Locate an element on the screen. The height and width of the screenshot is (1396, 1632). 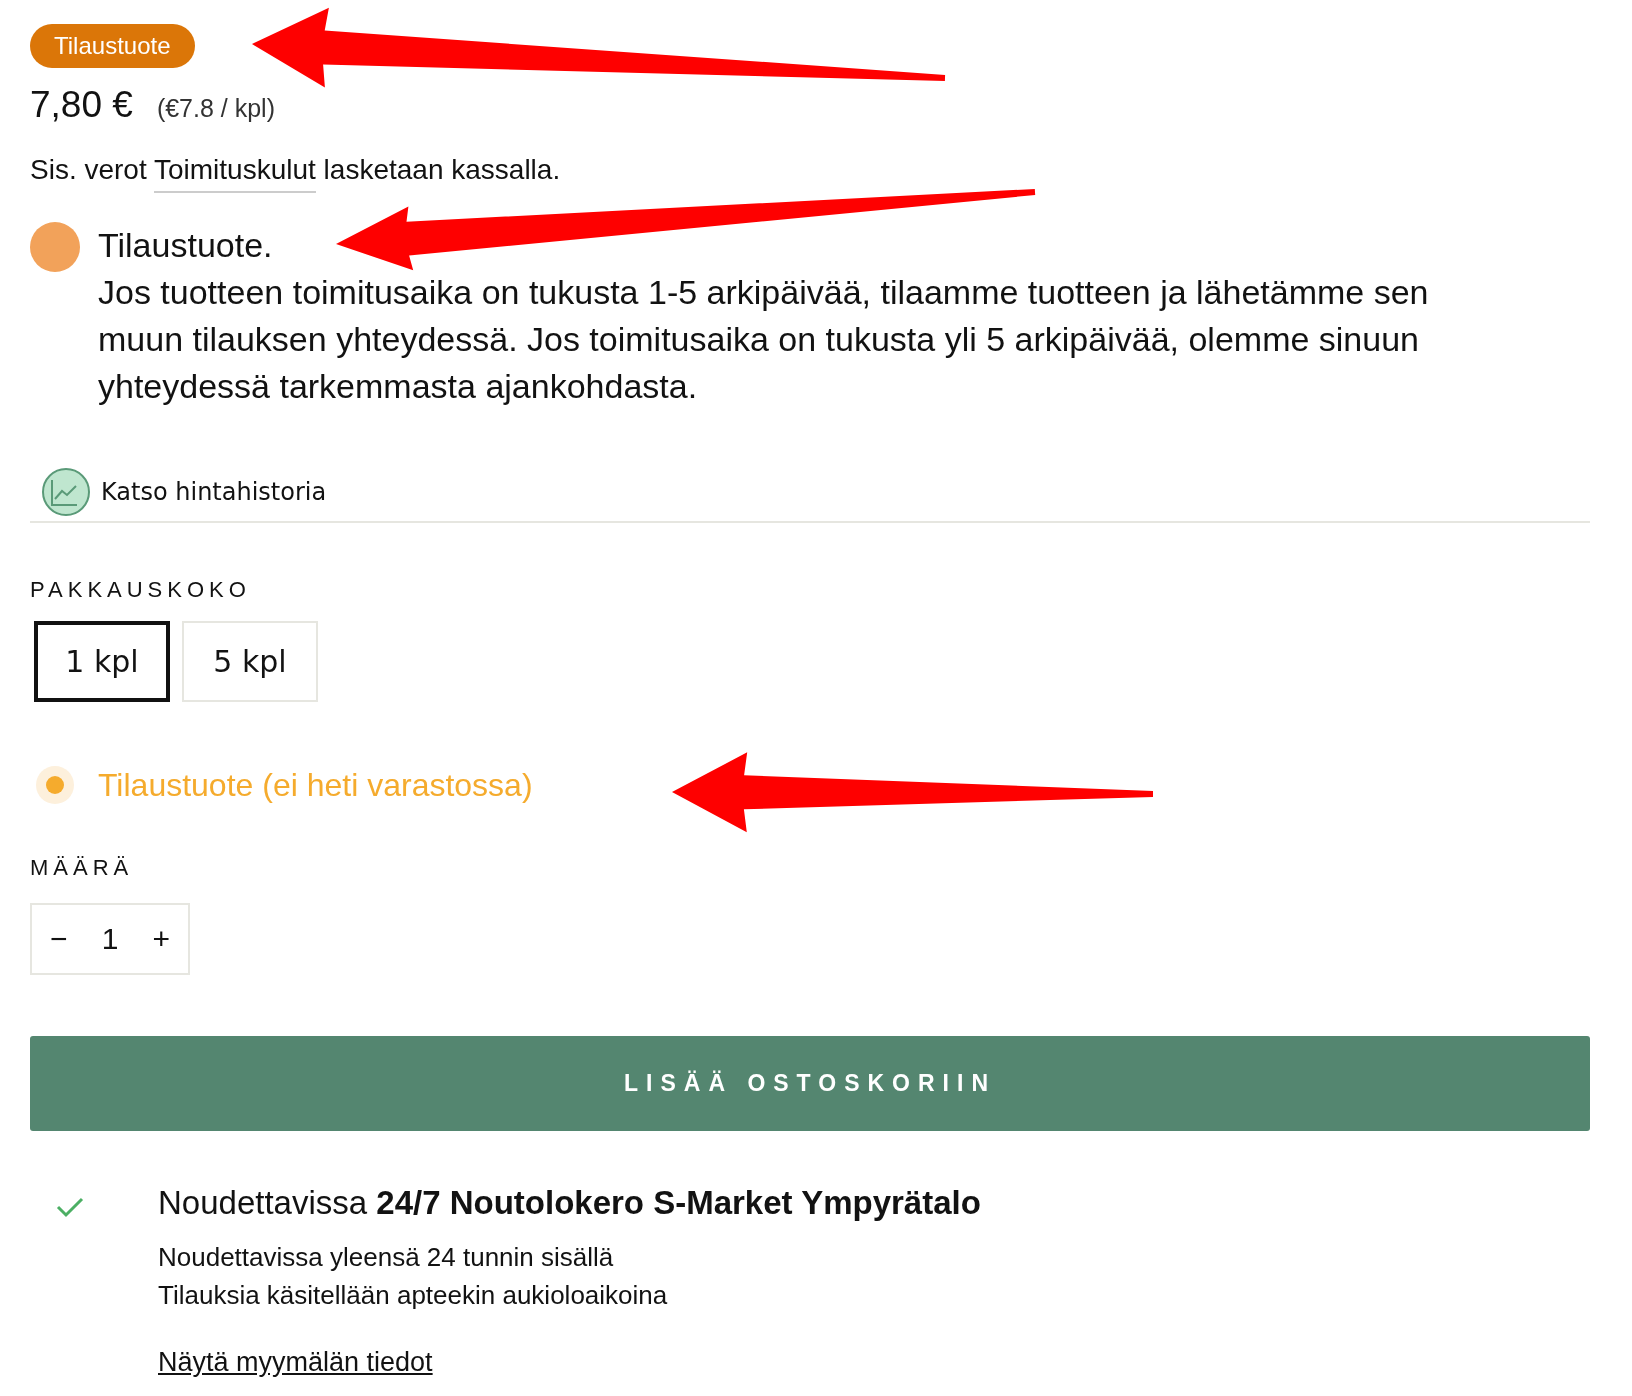
quantity-value: 1 is located at coordinates (110, 939).